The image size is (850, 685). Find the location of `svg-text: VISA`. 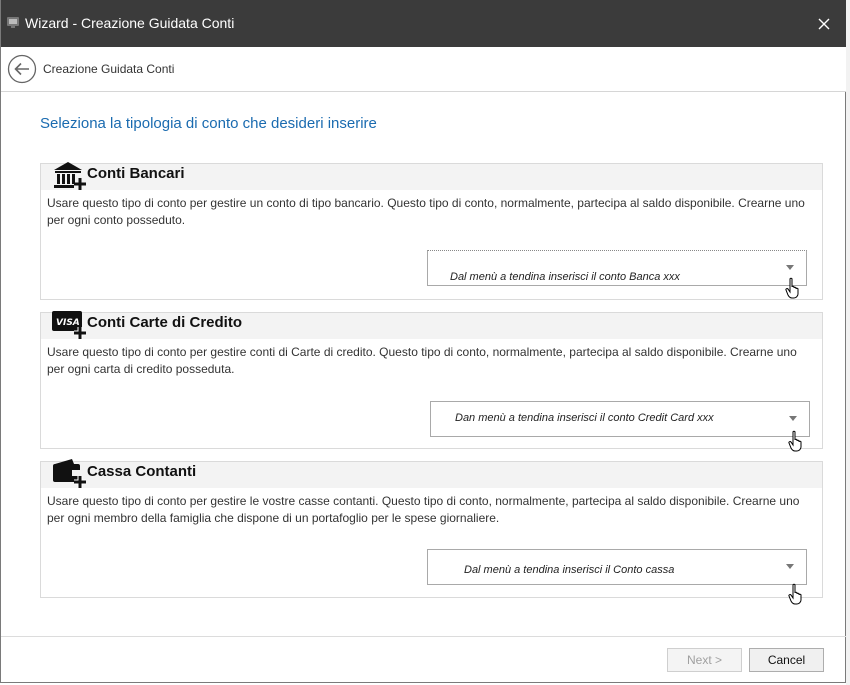

svg-text: VISA is located at coordinates (68, 323).